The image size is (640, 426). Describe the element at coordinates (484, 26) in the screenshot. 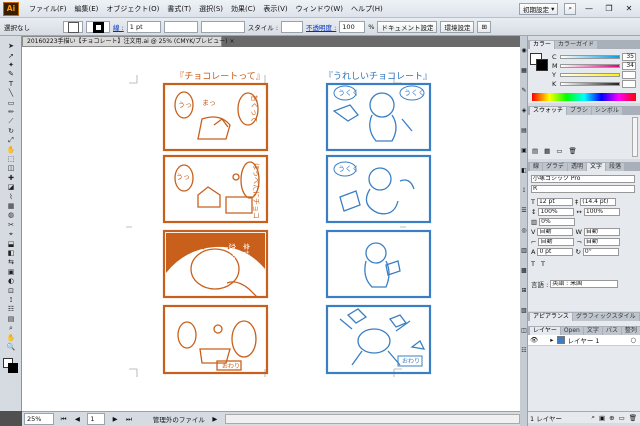

I see `align-icon: ⊞` at that location.